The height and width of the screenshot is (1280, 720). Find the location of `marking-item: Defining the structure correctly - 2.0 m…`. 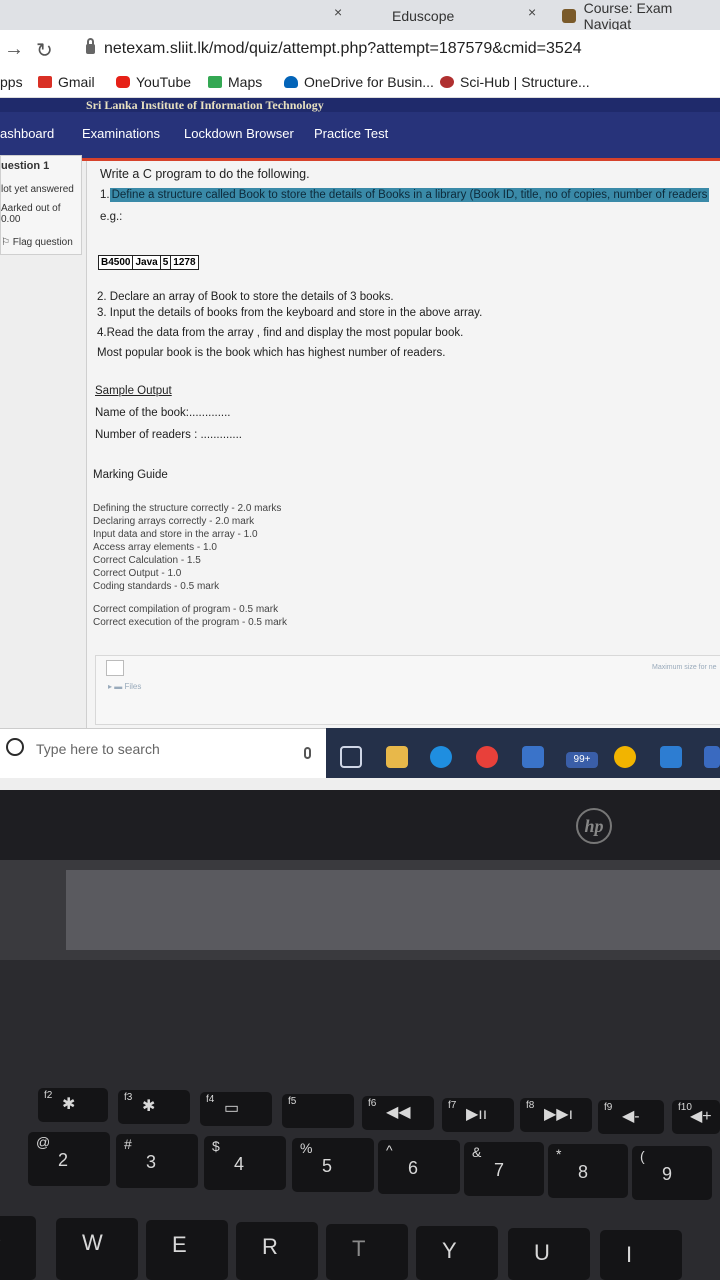

marking-item: Defining the structure correctly - 2.0 m… is located at coordinates (187, 508).